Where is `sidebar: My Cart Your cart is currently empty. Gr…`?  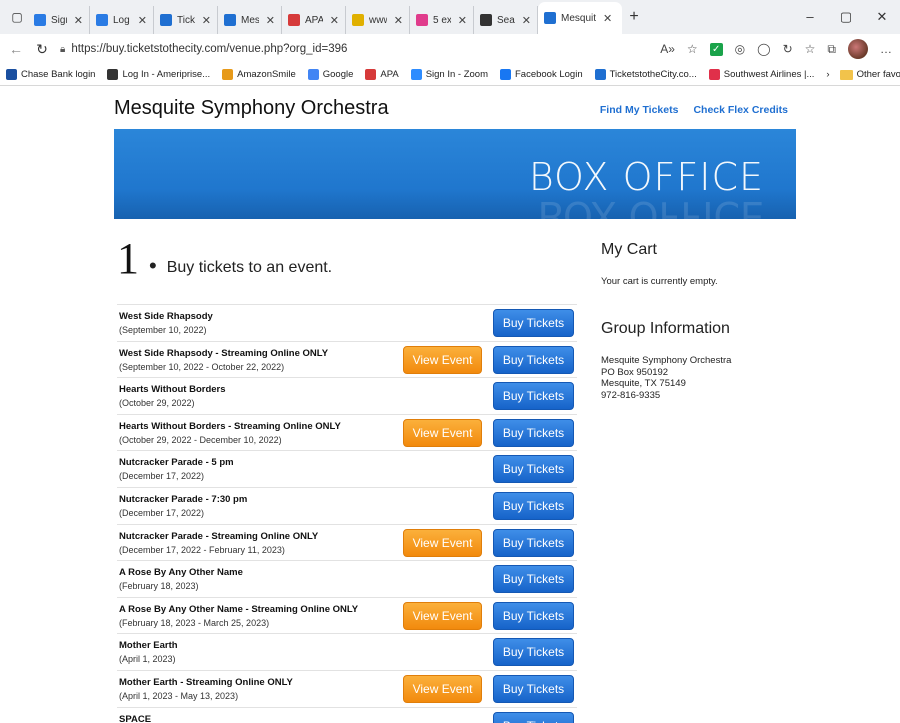
sidebar: My Cart Your cart is currently empty. Gr… is located at coordinates (701, 321).